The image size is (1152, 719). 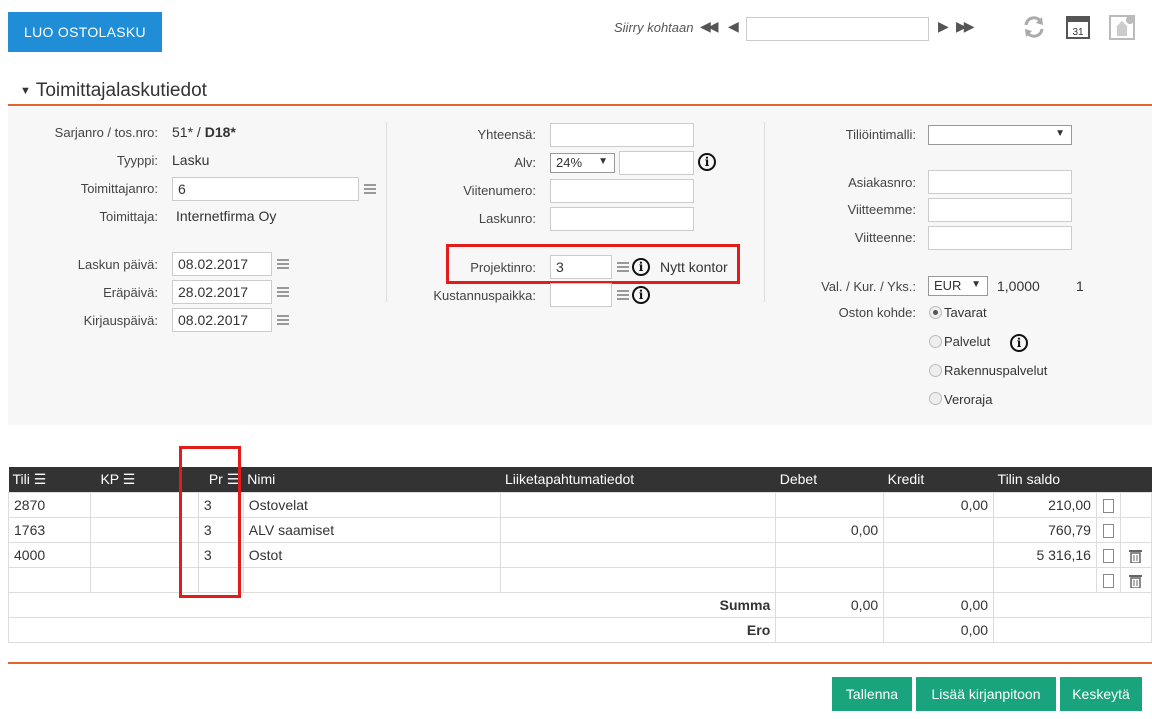 I want to click on header-balance: Tilin saldo, so click(x=1045, y=479).